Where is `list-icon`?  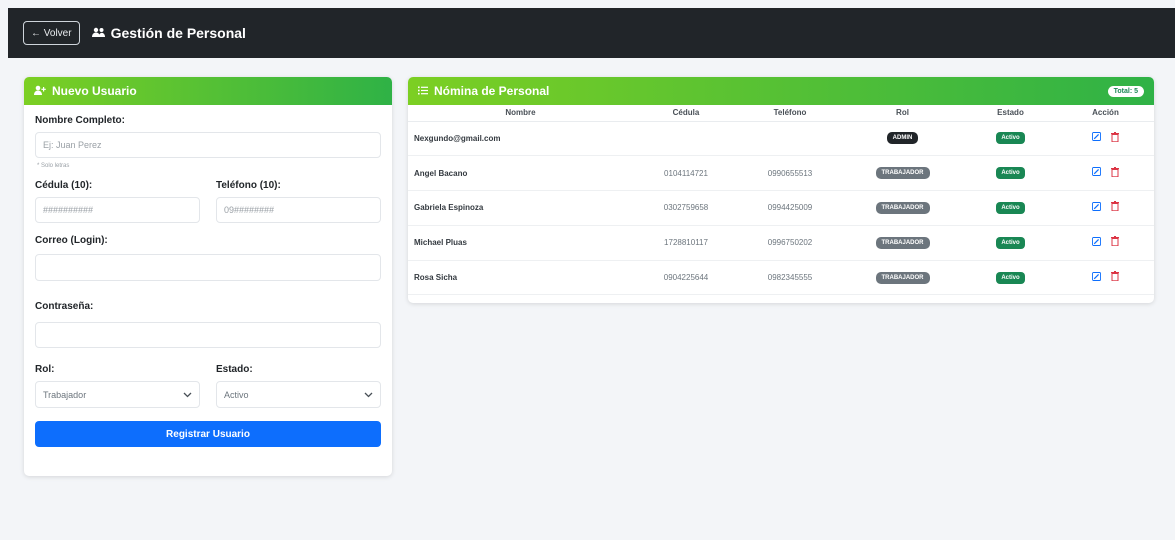
list-icon is located at coordinates (423, 91).